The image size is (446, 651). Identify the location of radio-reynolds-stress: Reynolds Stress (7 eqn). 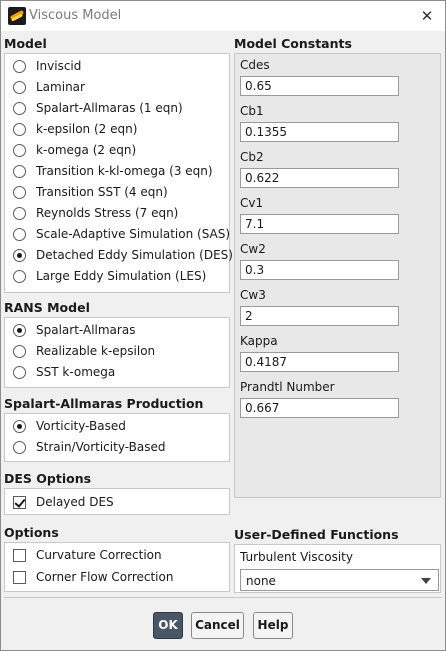
(95, 213).